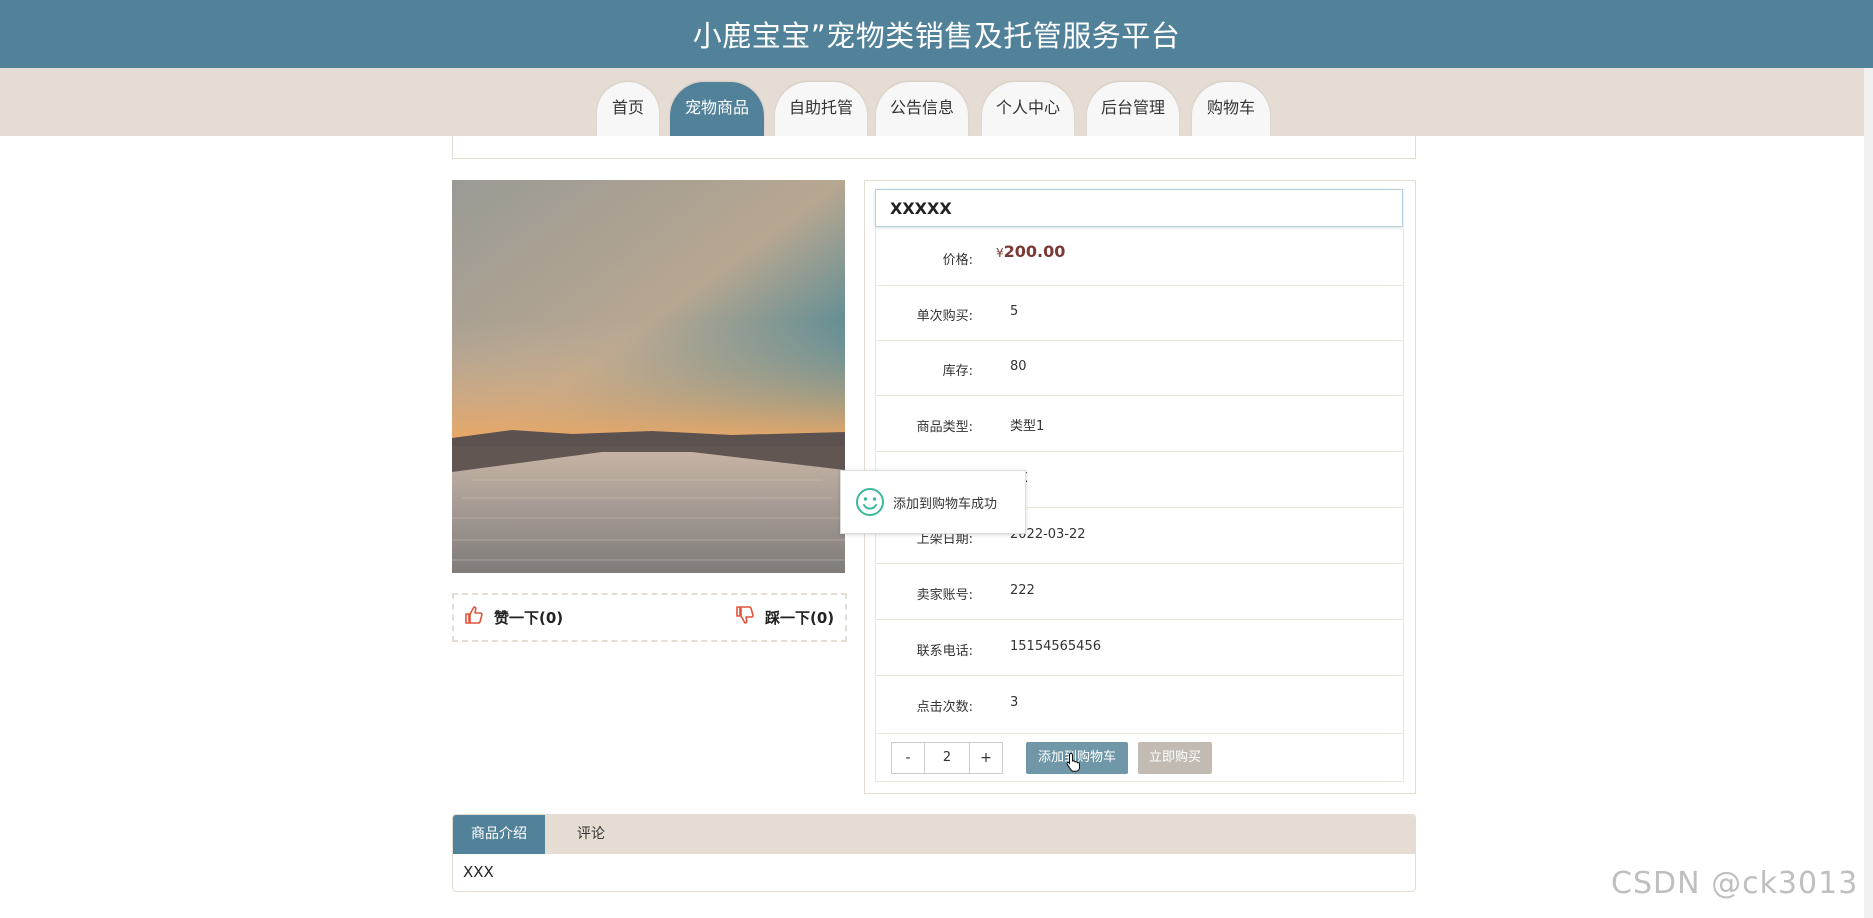 The width and height of the screenshot is (1873, 918). What do you see at coordinates (944, 651) in the screenshot?
I see `detail-label: 联系电话:` at bounding box center [944, 651].